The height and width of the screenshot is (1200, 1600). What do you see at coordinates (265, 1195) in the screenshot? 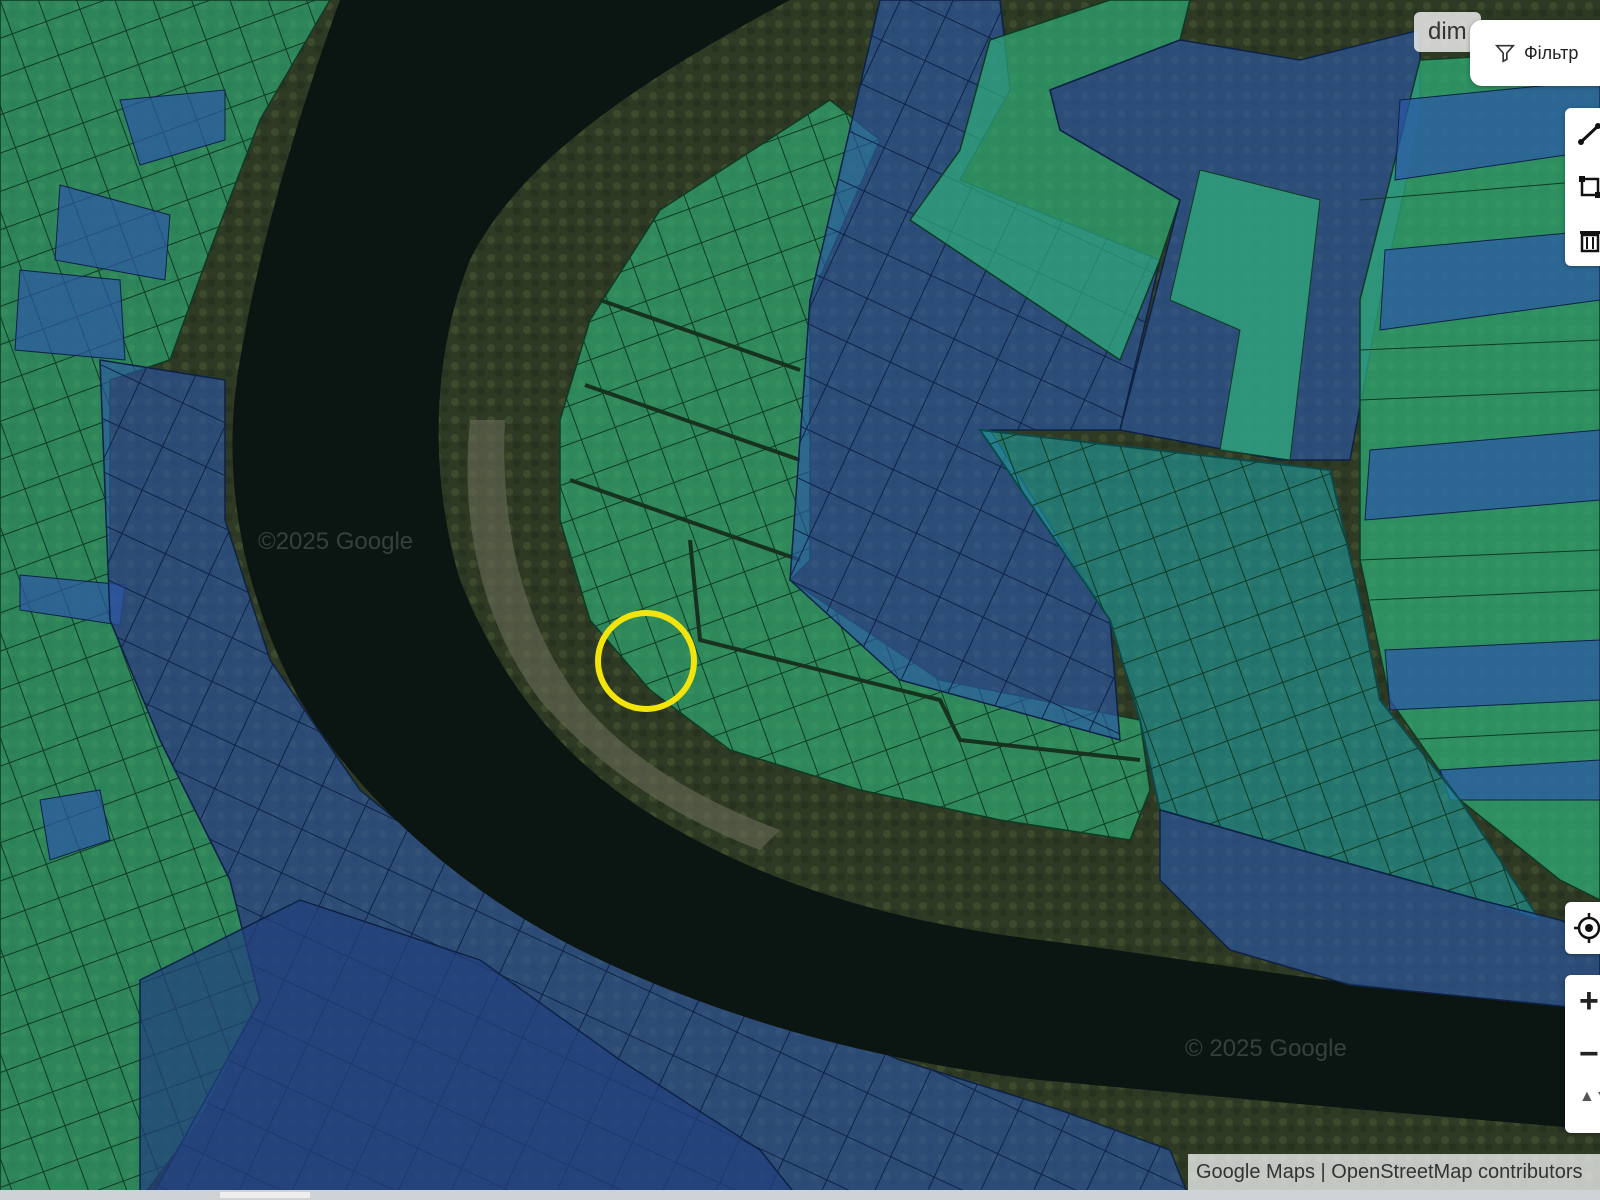
I see `scrollbar-thumb` at bounding box center [265, 1195].